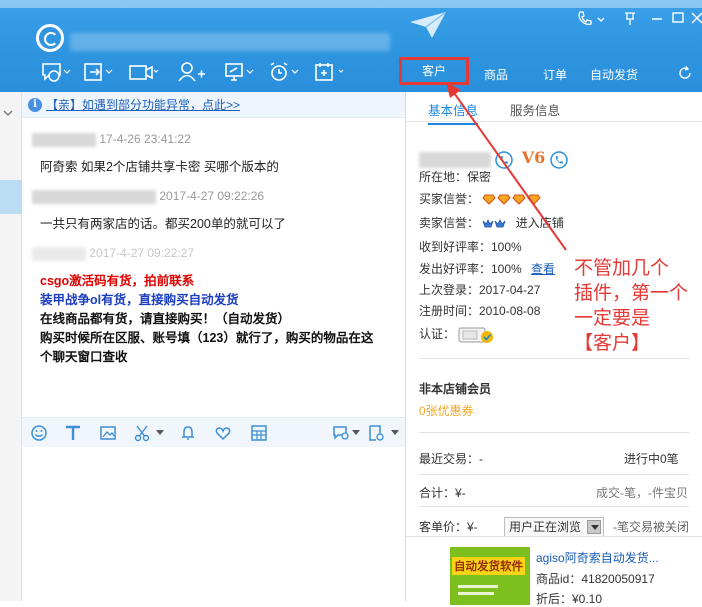 Image resolution: width=702 pixels, height=607 pixels. What do you see at coordinates (212, 196) in the screenshot?
I see `message-time: 2017-4-27 09:22:26` at bounding box center [212, 196].